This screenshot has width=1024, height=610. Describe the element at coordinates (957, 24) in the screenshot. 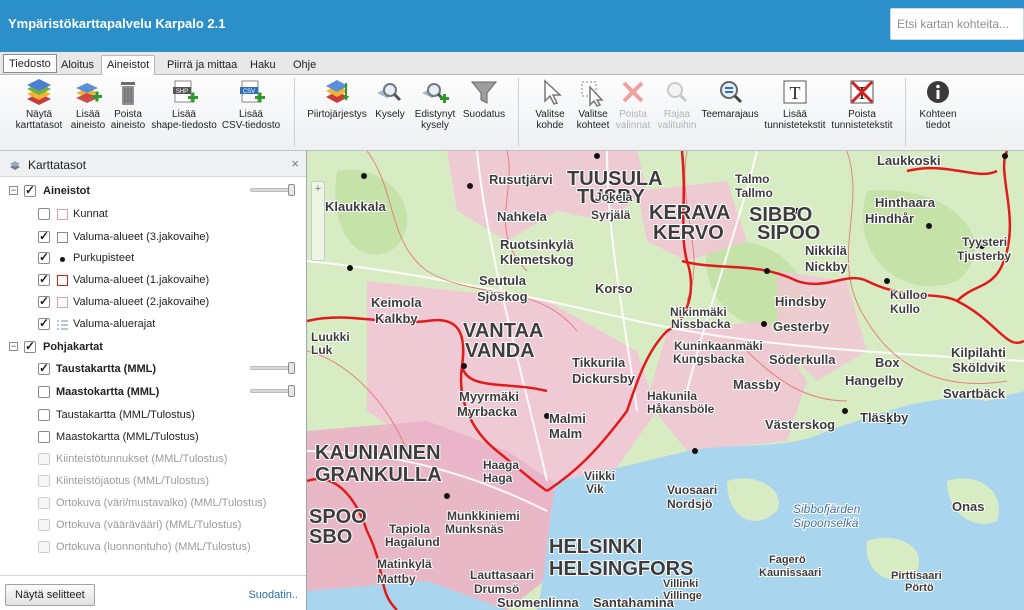

I see `search-input` at that location.